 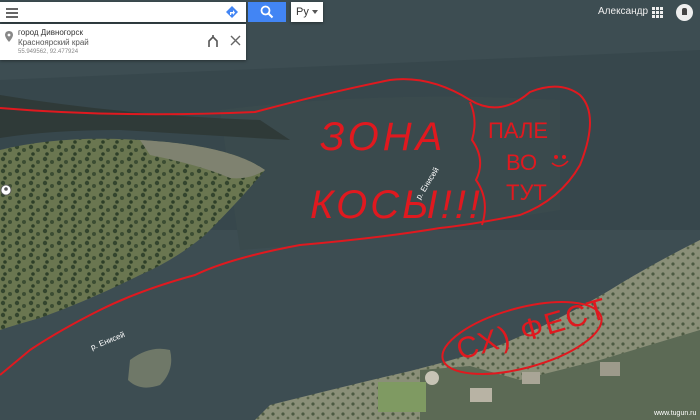 What do you see at coordinates (657, 12) in the screenshot?
I see `apps-grid-icon` at bounding box center [657, 12].